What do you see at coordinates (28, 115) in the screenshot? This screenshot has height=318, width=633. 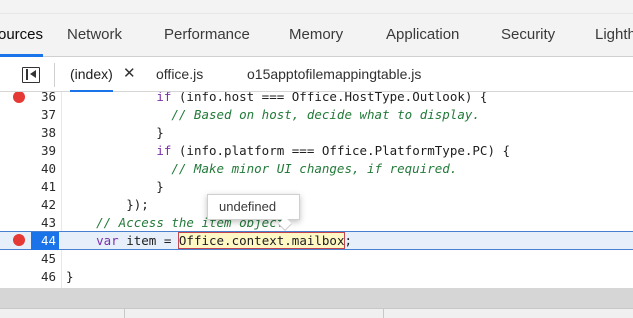 I see `line-number: 37` at bounding box center [28, 115].